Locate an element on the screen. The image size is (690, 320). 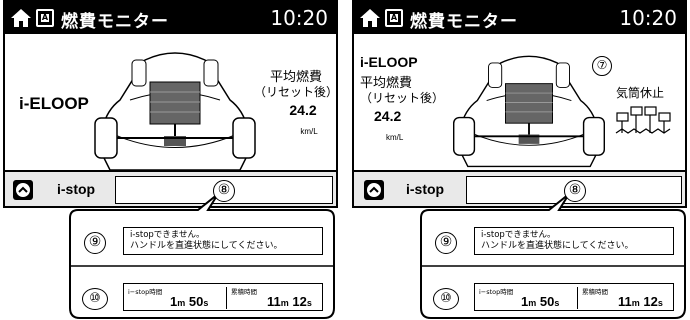
callout-7-marker: ⑦ is located at coordinates (602, 66).